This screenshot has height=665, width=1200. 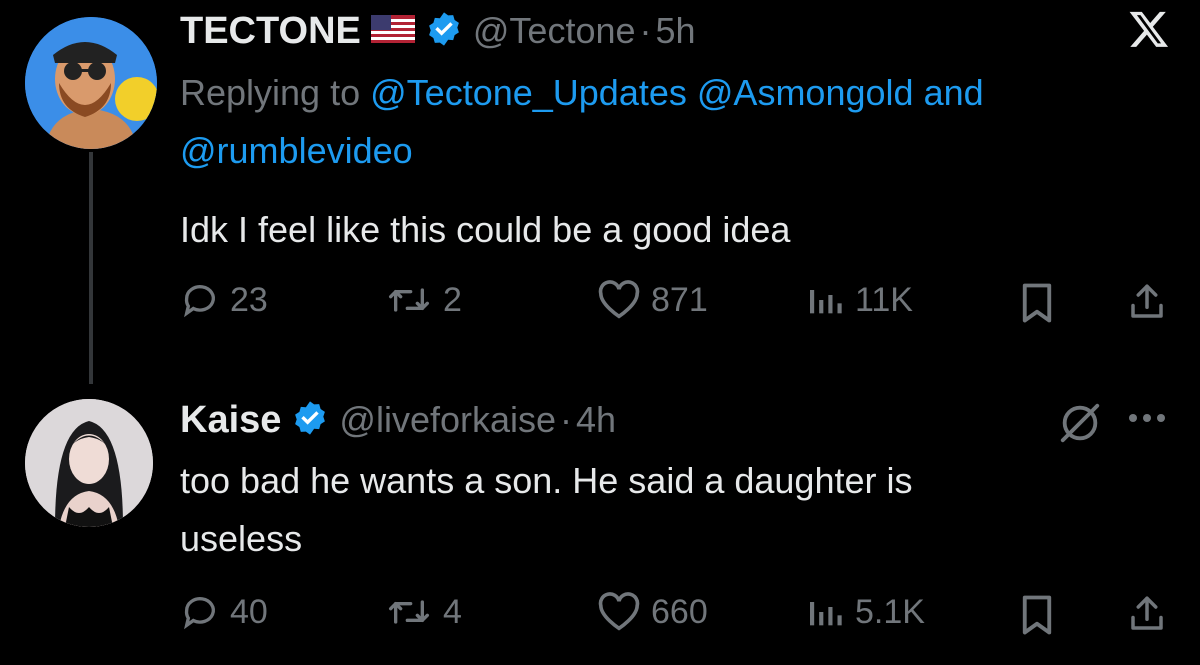 What do you see at coordinates (224, 612) in the screenshot?
I see `reply-button: 40` at bounding box center [224, 612].